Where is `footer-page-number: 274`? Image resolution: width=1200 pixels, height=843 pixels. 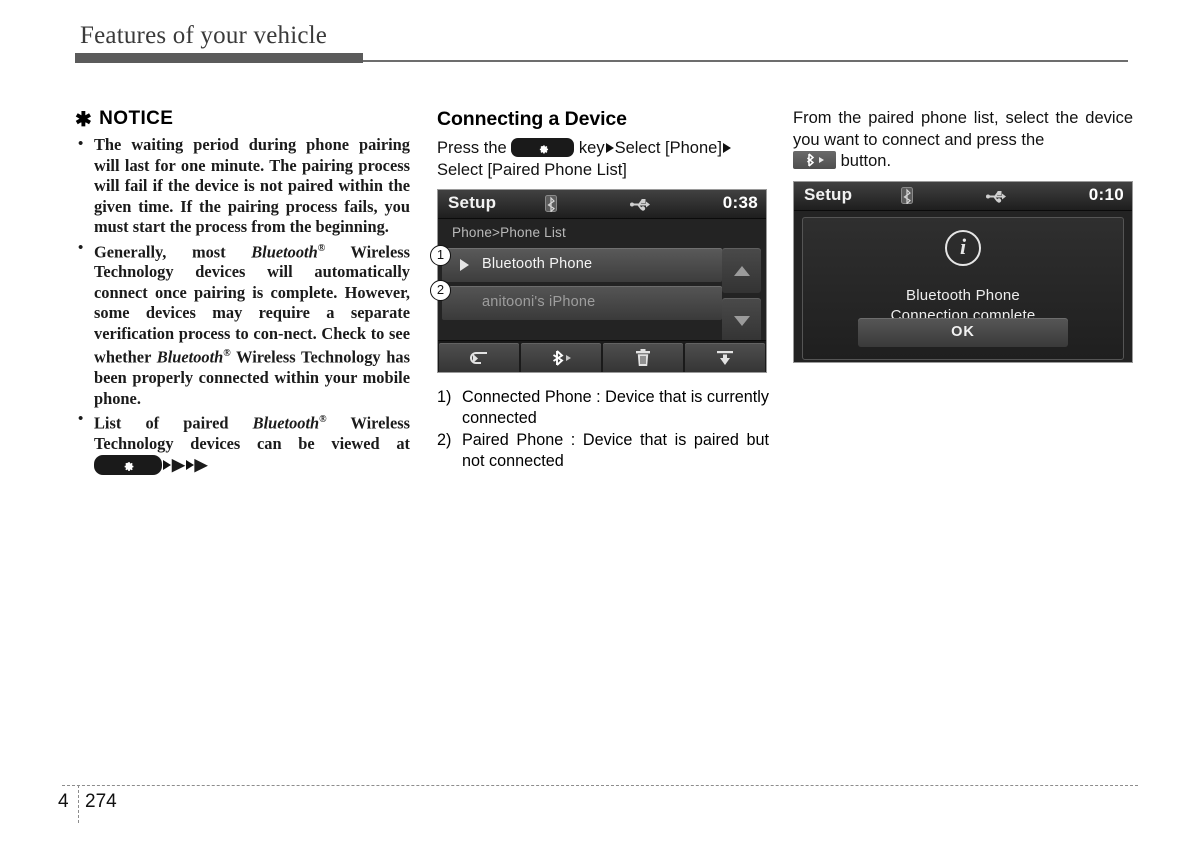
footer-page-number: 274 is located at coordinates (101, 801).